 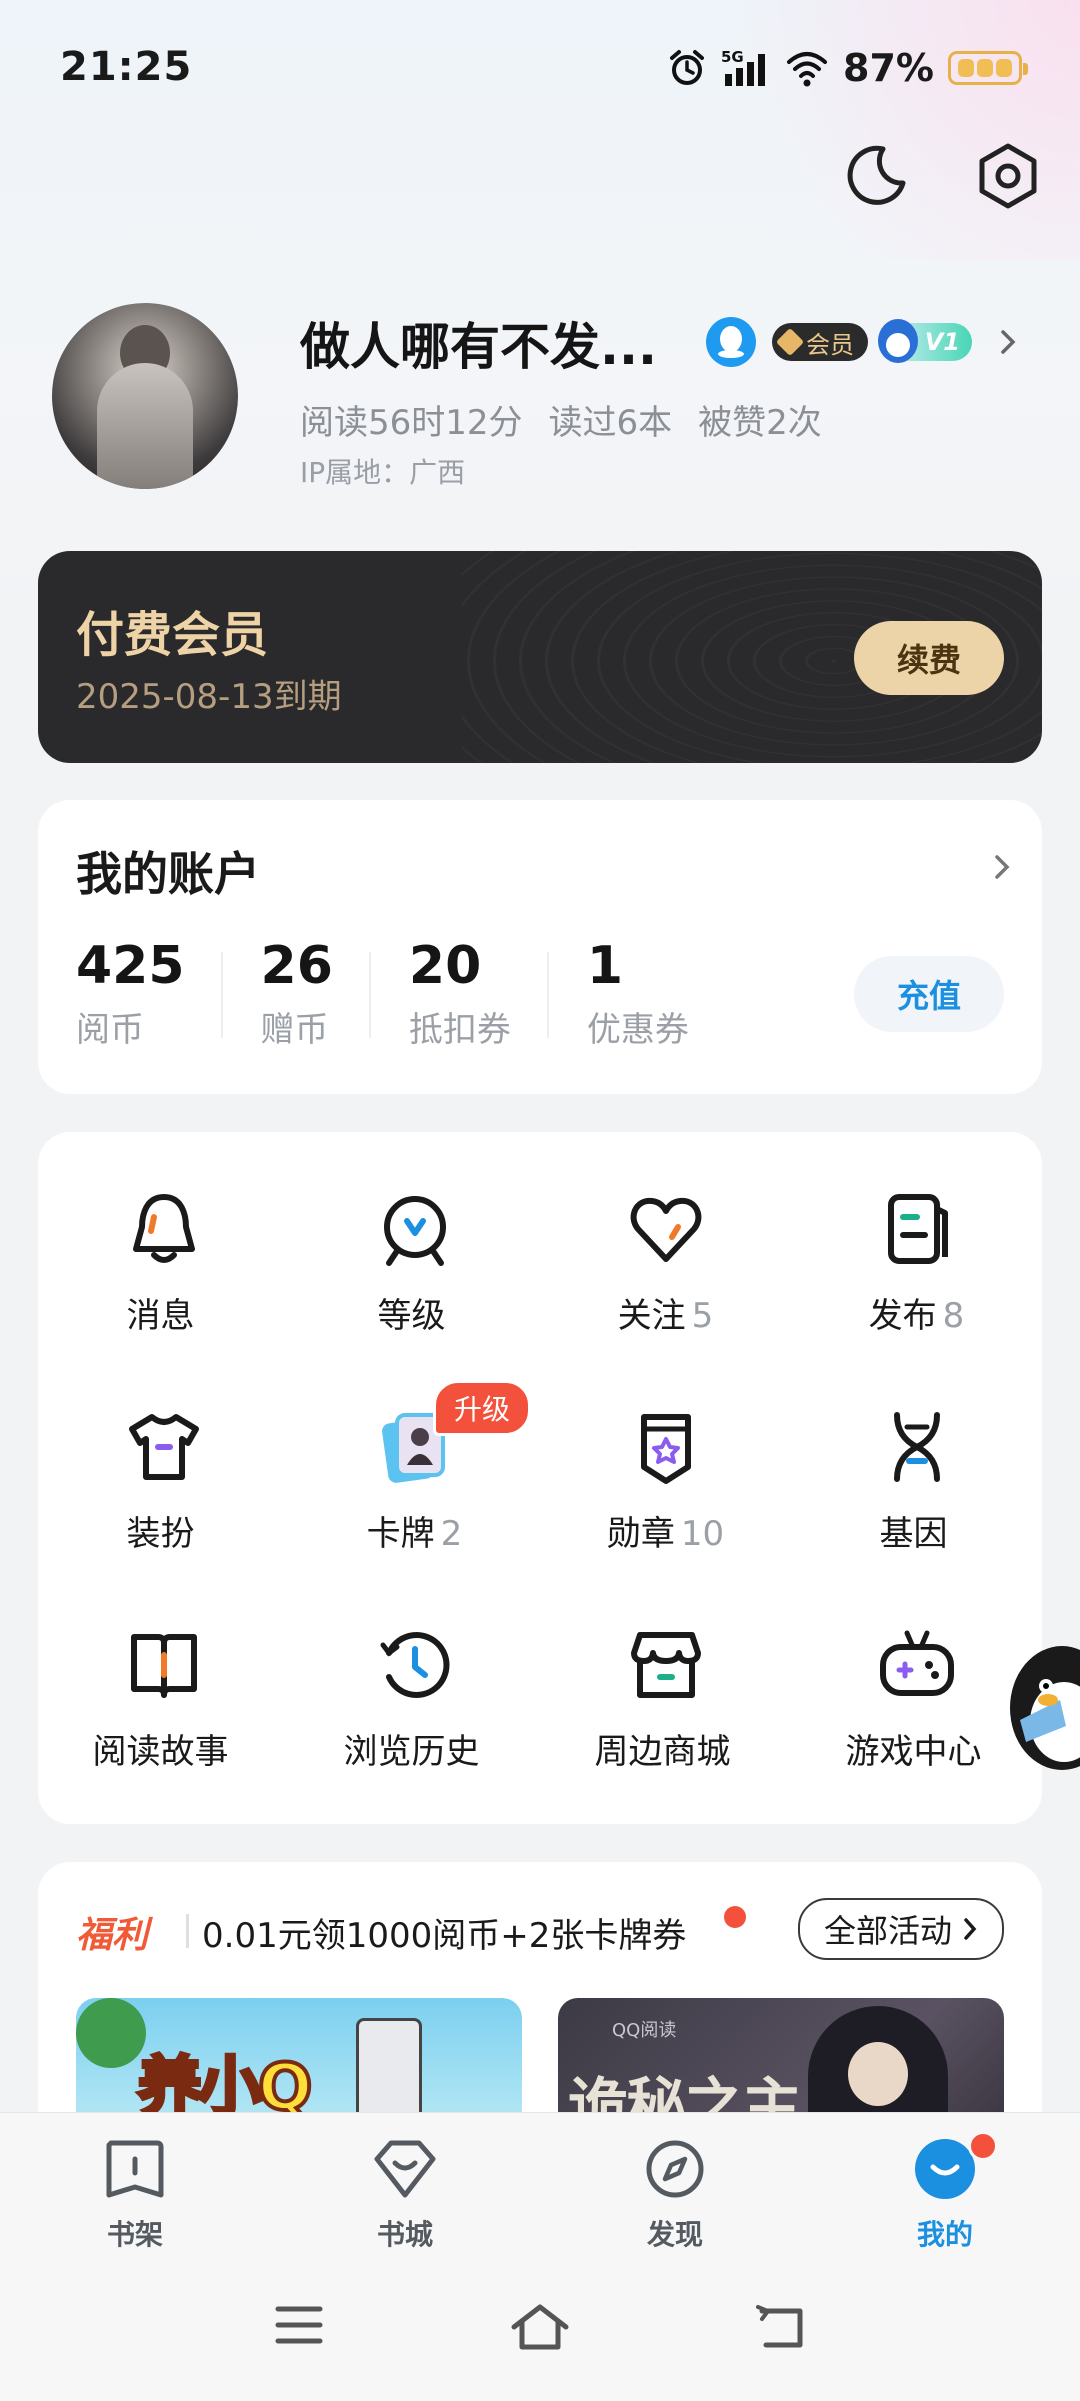 I want to click on history-icon, so click(x=415, y=1665).